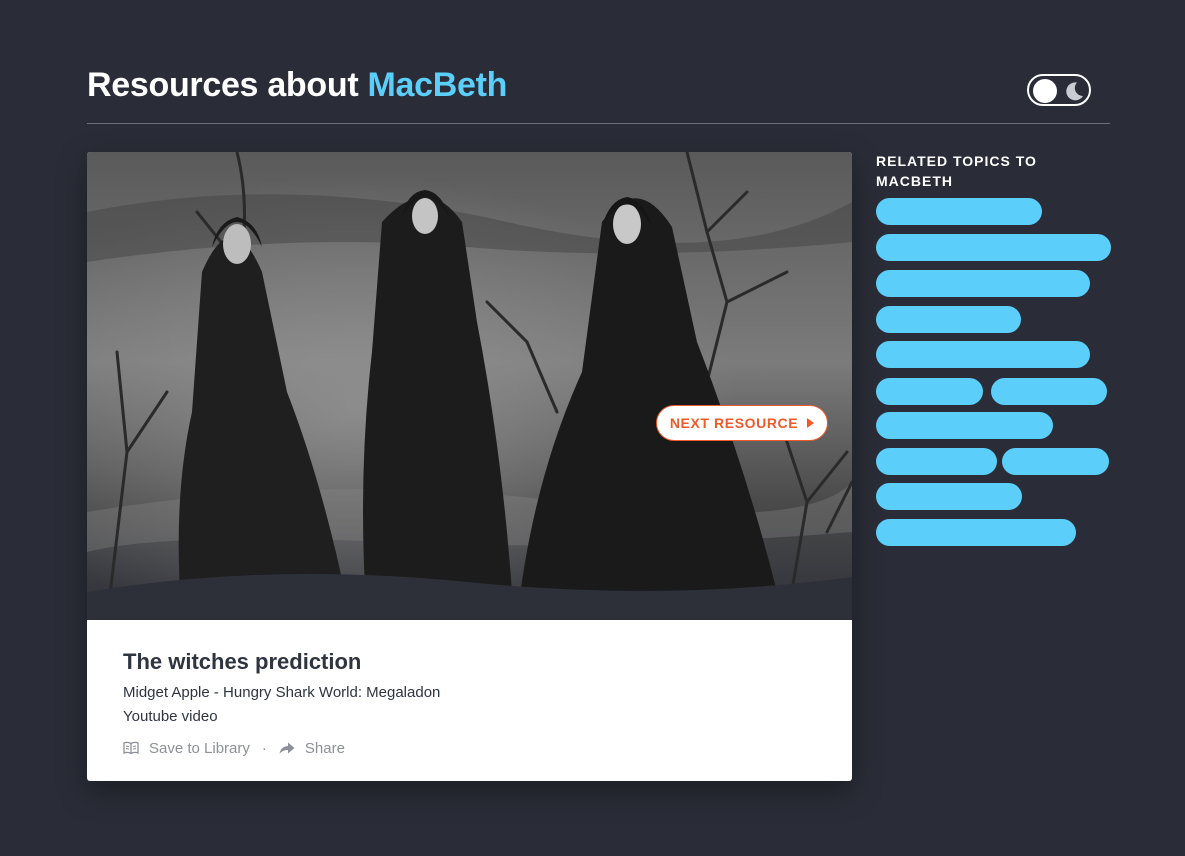  I want to click on book-icon, so click(131, 748).